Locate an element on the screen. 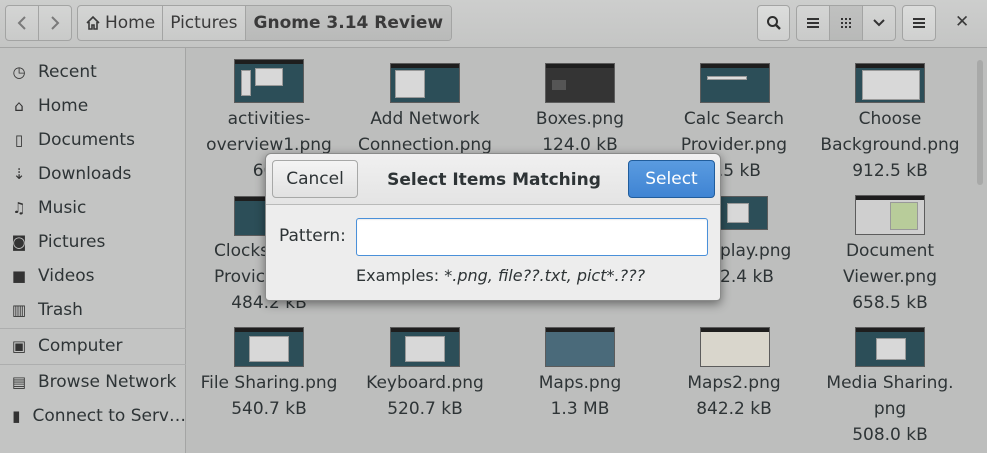  file-item: Boxes.png 124.0 kB is located at coordinates (580, 132).